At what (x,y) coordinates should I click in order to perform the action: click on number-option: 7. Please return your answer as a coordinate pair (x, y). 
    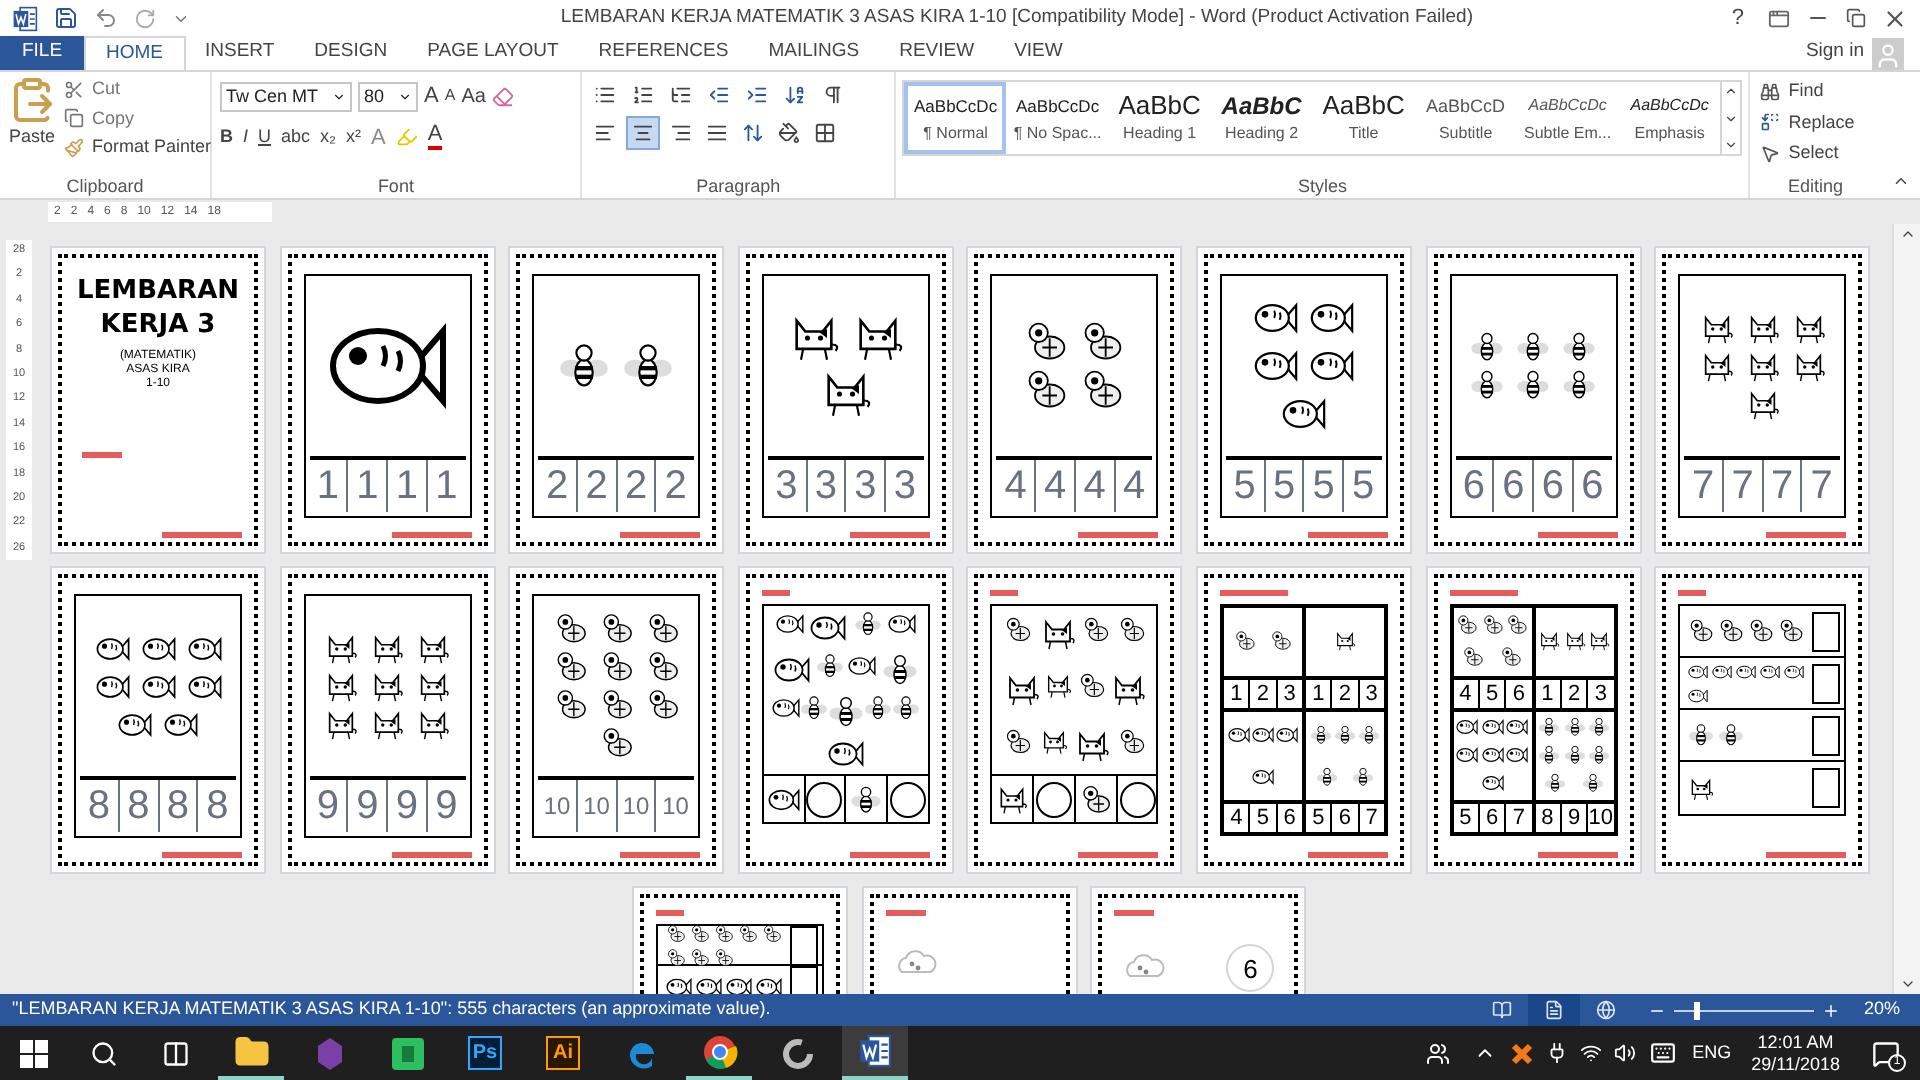
    Looking at the image, I should click on (1519, 818).